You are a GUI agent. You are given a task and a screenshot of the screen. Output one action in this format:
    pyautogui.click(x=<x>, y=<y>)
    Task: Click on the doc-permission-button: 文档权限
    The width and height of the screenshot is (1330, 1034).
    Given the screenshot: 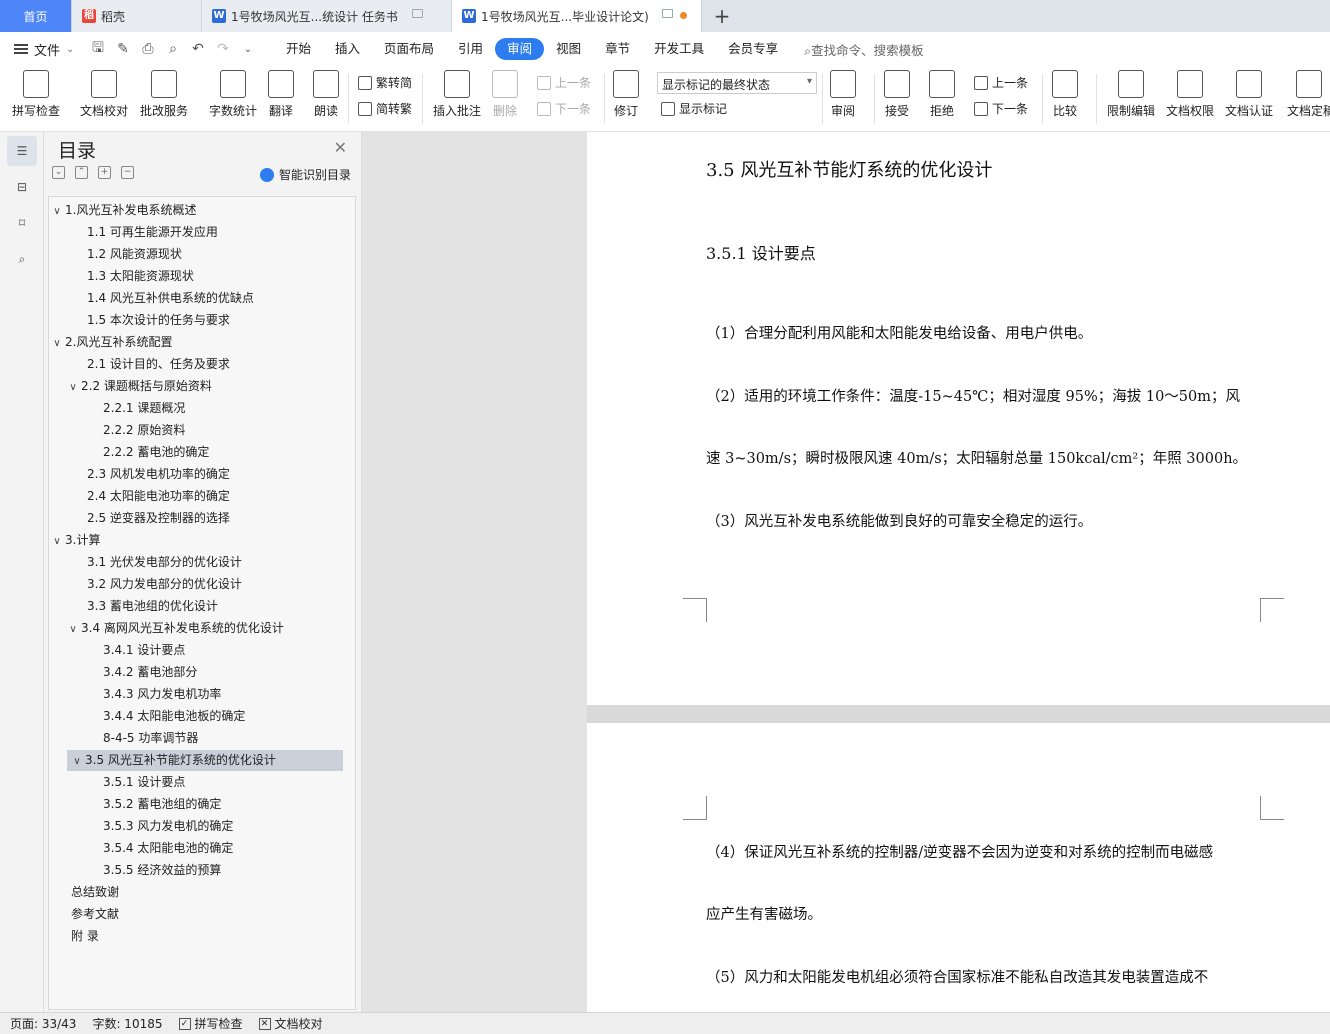 What is the action you would take?
    pyautogui.click(x=1190, y=94)
    